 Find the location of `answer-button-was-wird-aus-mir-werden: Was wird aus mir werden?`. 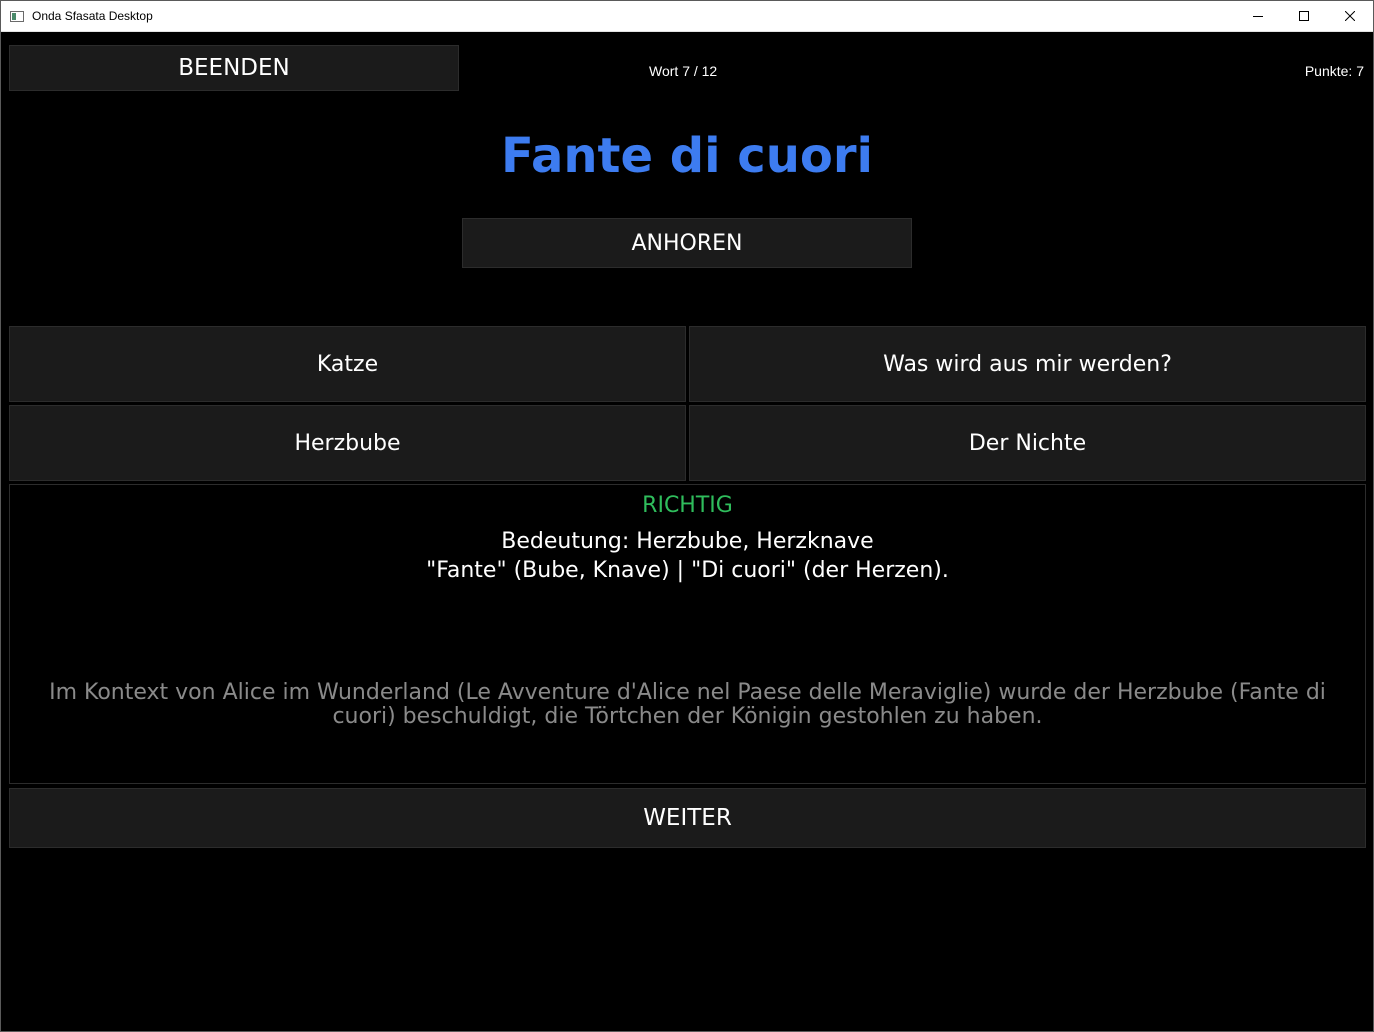

answer-button-was-wird-aus-mir-werden: Was wird aus mir werden? is located at coordinates (1027, 364).